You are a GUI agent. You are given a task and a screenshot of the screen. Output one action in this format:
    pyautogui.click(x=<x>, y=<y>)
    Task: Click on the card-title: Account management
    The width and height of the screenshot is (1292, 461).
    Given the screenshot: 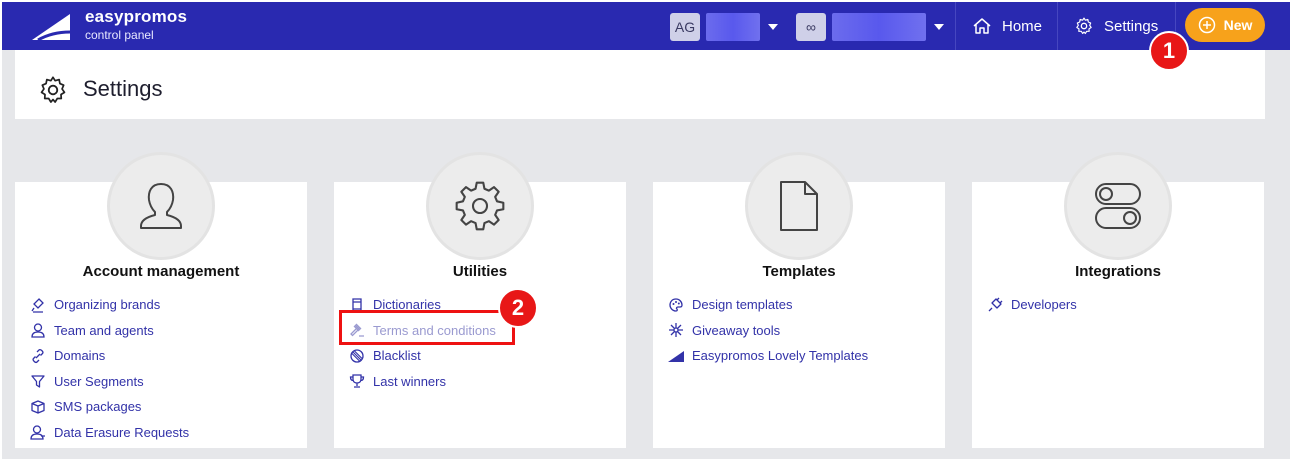 What is the action you would take?
    pyautogui.click(x=161, y=271)
    